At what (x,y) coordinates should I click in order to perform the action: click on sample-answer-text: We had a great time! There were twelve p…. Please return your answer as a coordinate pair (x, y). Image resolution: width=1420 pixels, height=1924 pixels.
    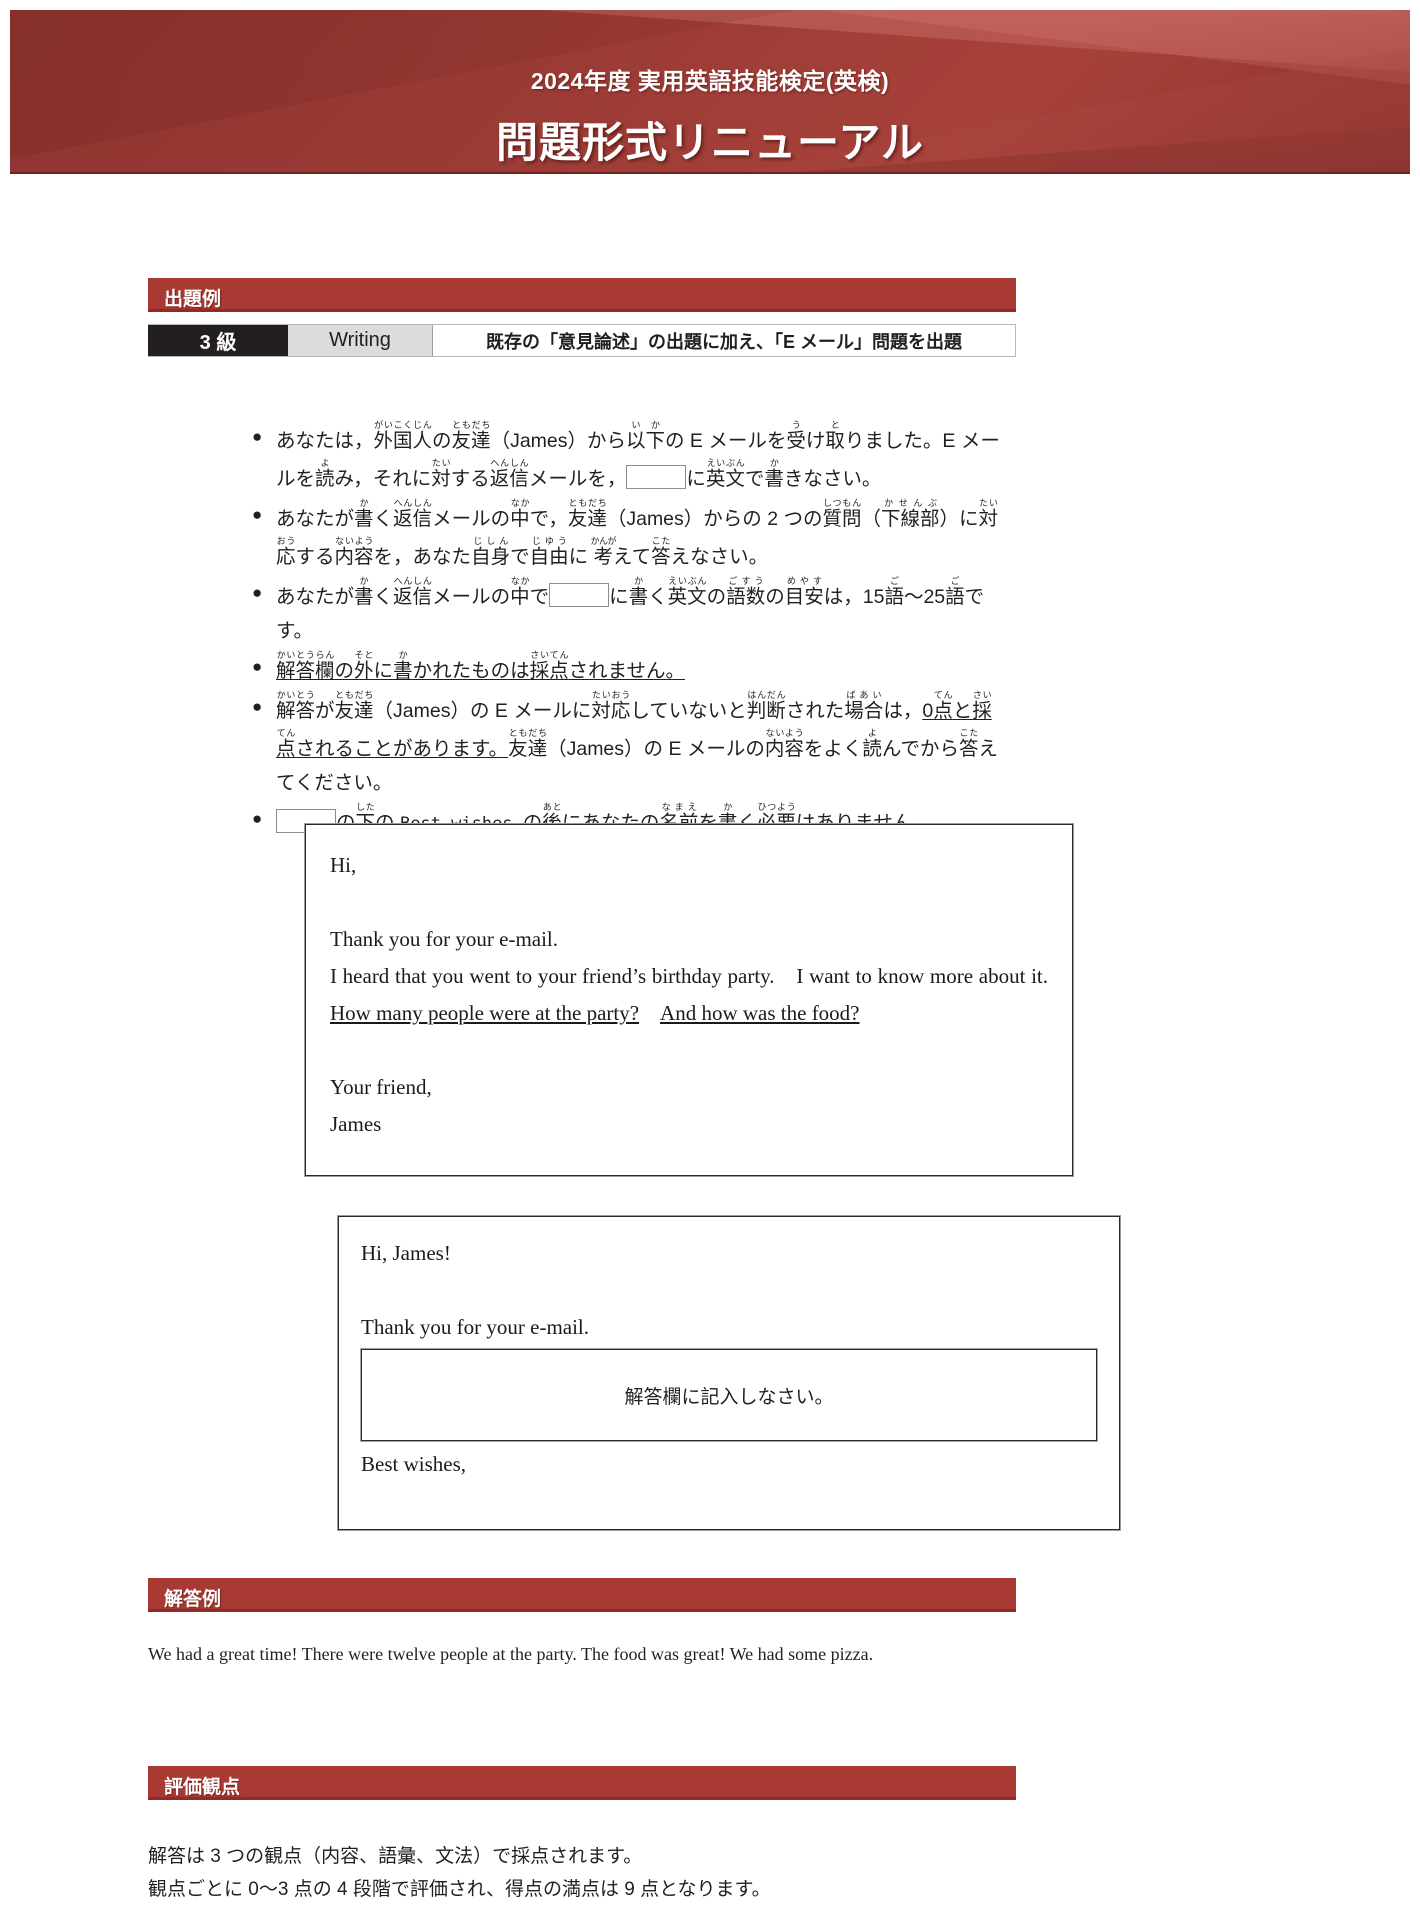
    Looking at the image, I should click on (511, 1654).